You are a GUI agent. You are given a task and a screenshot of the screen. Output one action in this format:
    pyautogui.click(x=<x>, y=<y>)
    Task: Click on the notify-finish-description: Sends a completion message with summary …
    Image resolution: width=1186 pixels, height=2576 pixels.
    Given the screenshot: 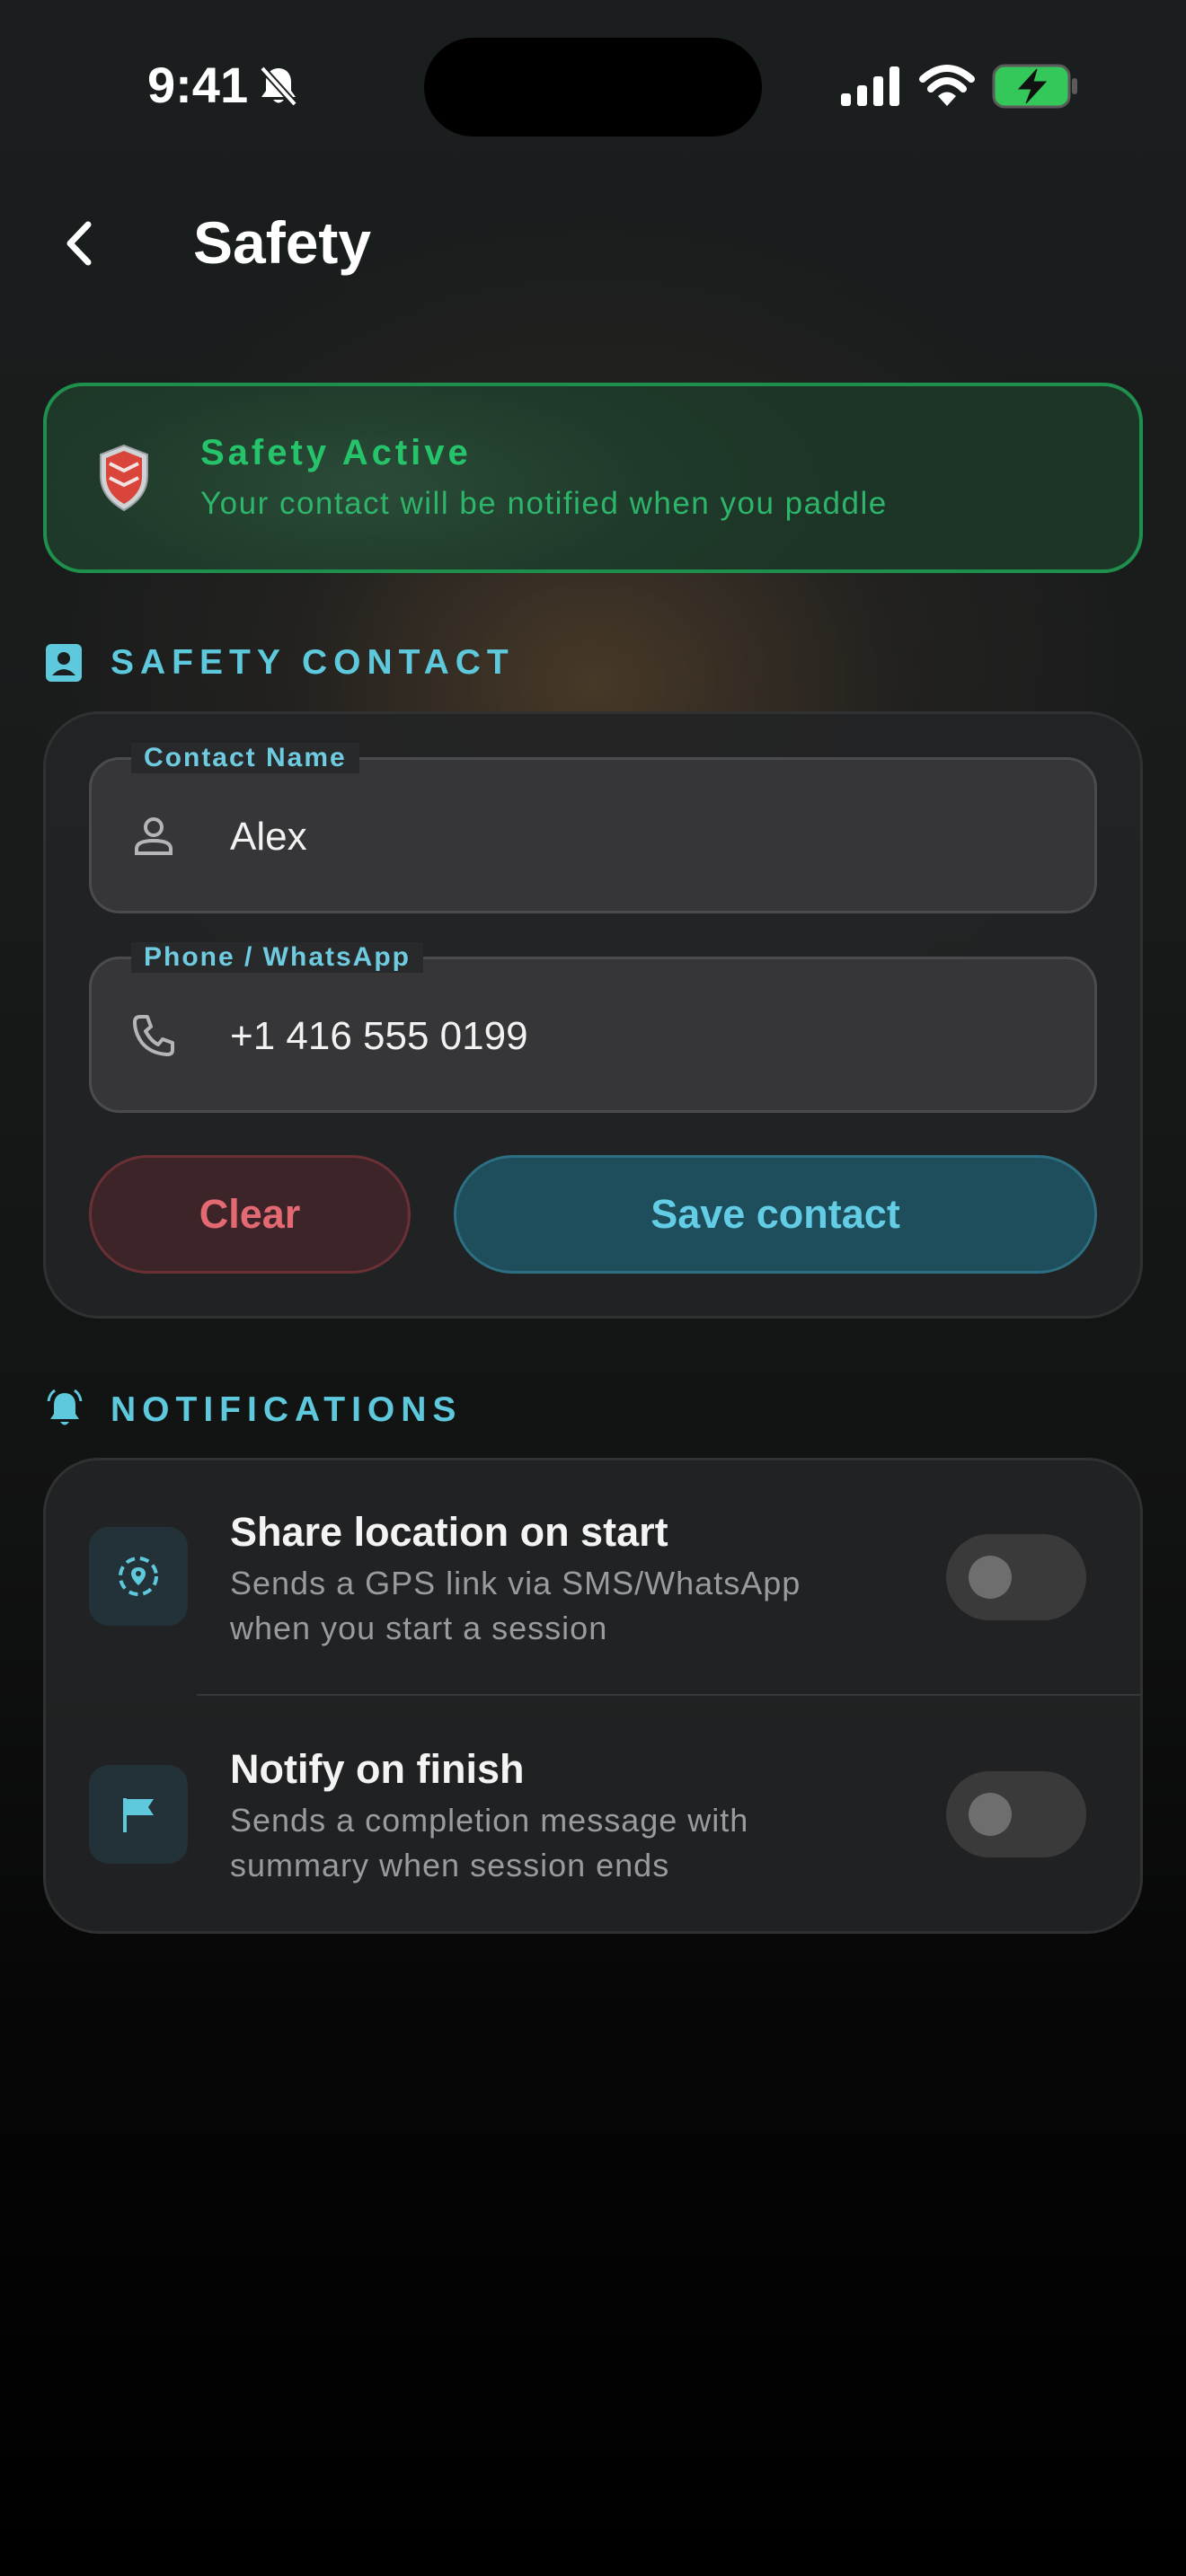 What is the action you would take?
    pyautogui.click(x=489, y=1842)
    